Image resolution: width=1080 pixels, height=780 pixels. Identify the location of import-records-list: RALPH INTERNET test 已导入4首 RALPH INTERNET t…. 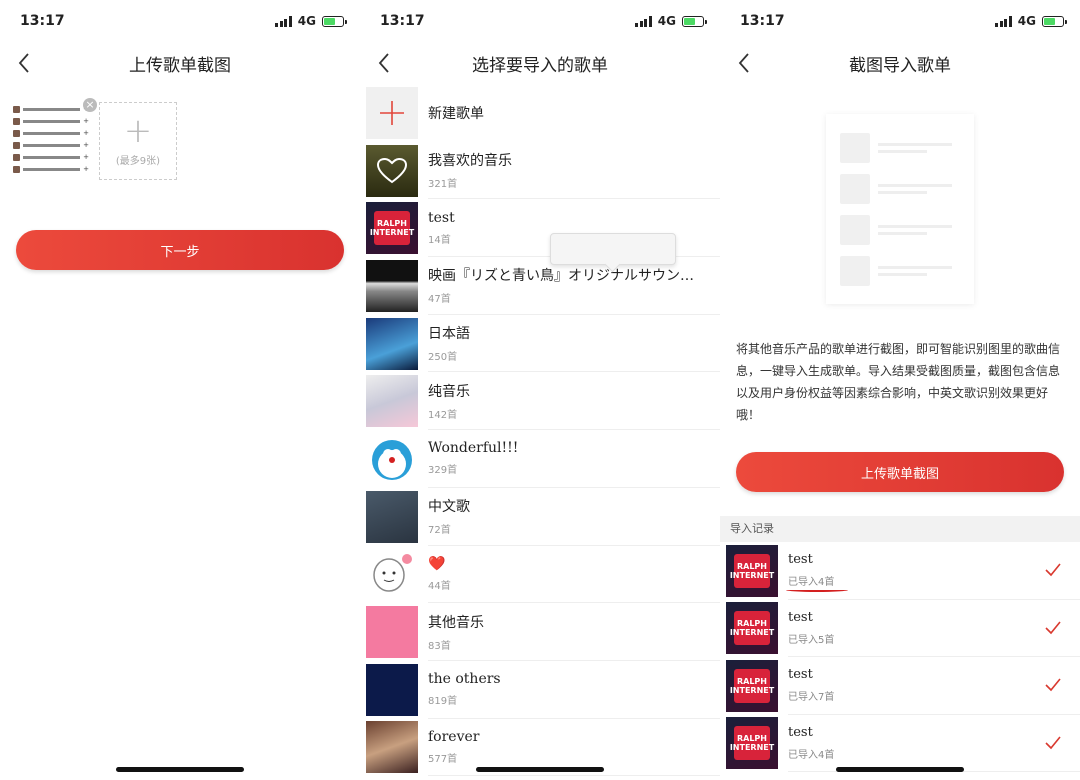
(900, 657).